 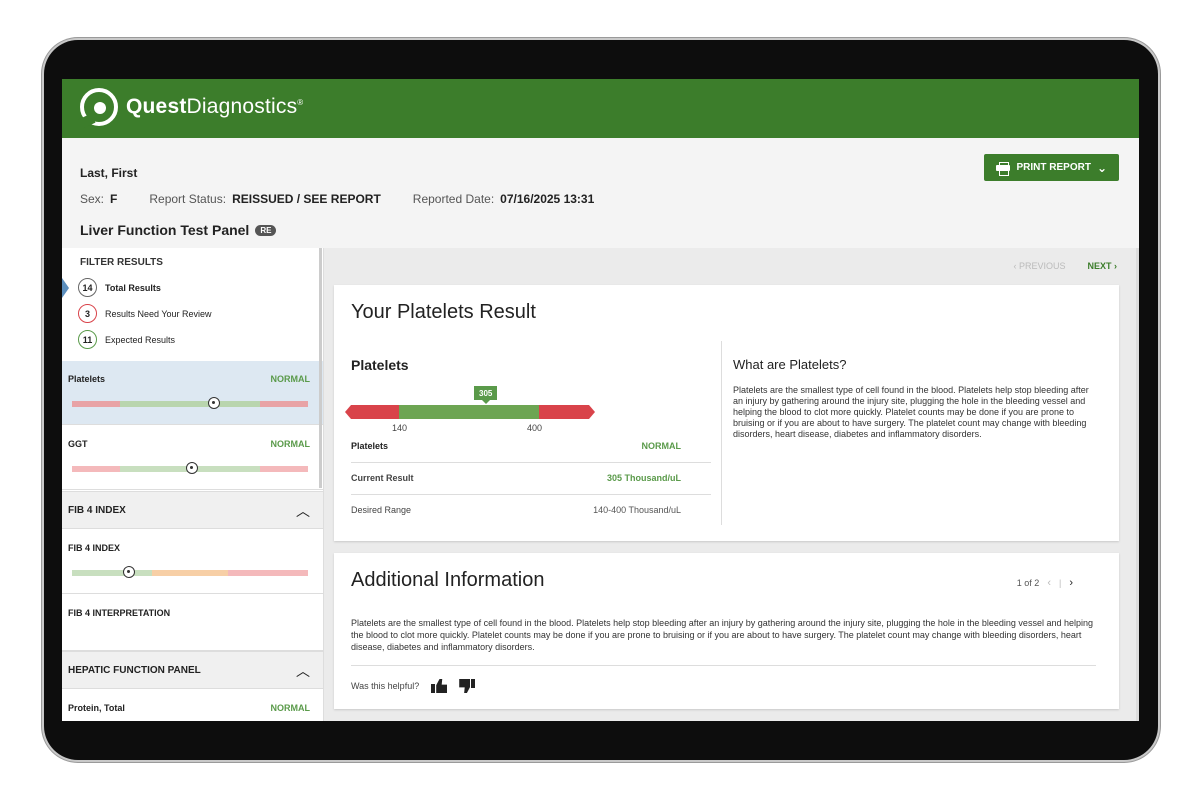 What do you see at coordinates (385, 686) in the screenshot?
I see `helpful-prompt: Was this helpful?` at bounding box center [385, 686].